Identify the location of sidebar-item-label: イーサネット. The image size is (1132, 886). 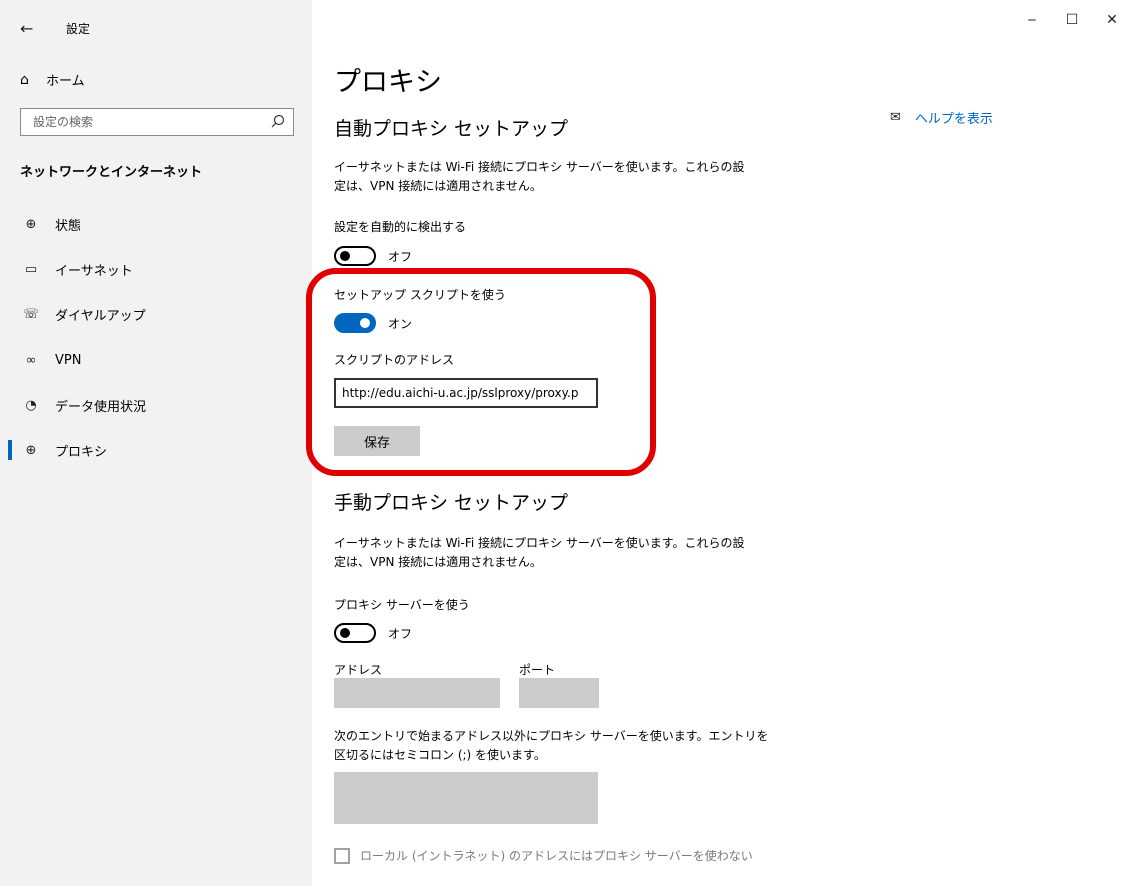
(94, 271).